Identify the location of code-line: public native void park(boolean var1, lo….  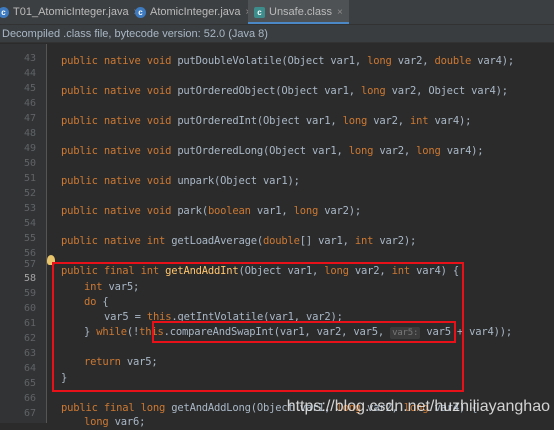
(211, 211).